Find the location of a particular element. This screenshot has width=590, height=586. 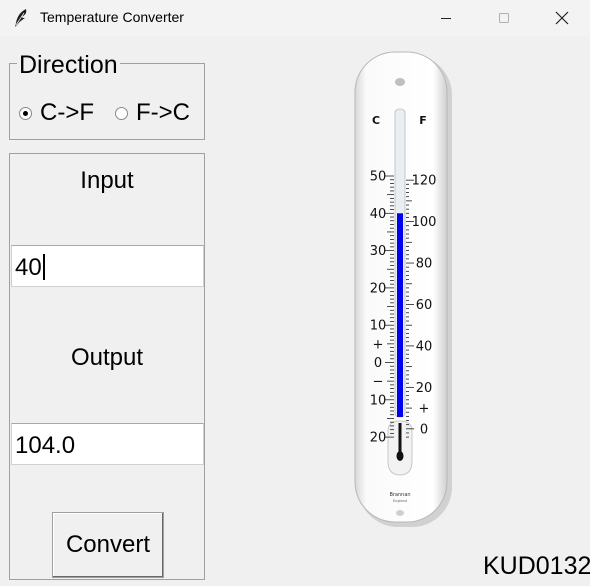

celsius-tick-label: + is located at coordinates (378, 344).